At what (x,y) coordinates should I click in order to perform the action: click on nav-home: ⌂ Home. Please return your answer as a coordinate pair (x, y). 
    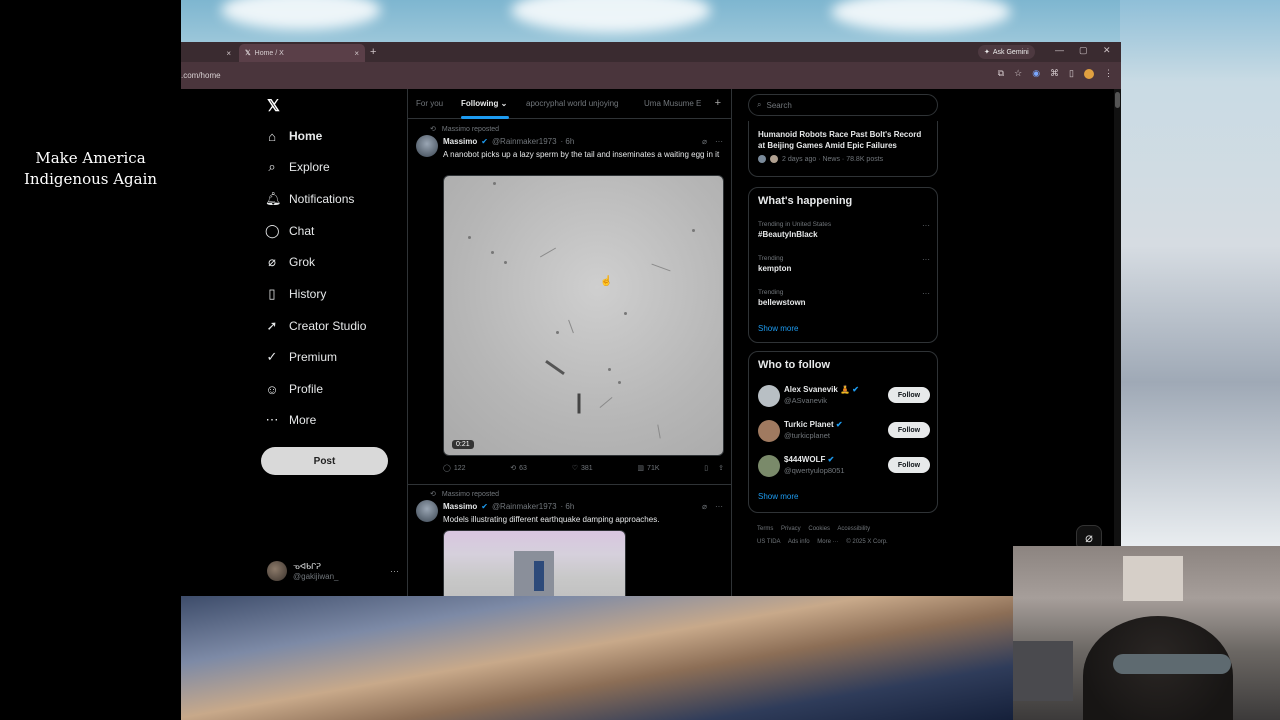
    Looking at the image, I should click on (293, 136).